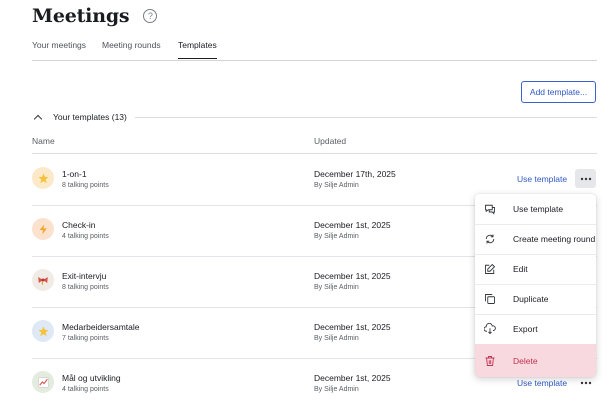 Image resolution: width=615 pixels, height=409 pixels. I want to click on updated-date: December 17th, 2025, so click(355, 174).